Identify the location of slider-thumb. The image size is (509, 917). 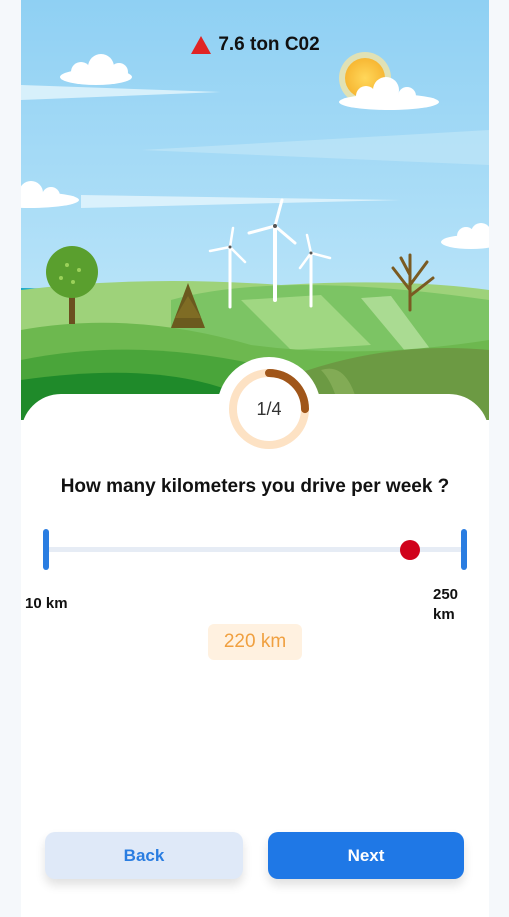
(409, 550).